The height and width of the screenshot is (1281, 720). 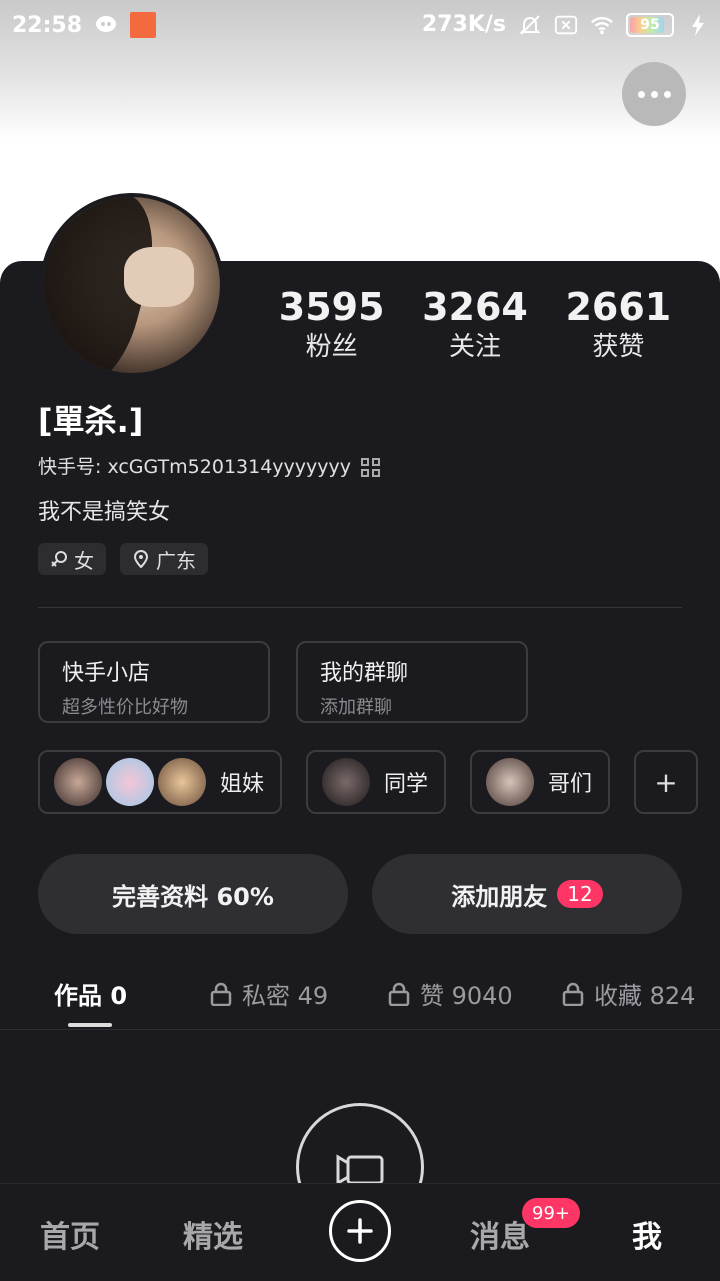 What do you see at coordinates (132, 285) in the screenshot?
I see `avatar` at bounding box center [132, 285].